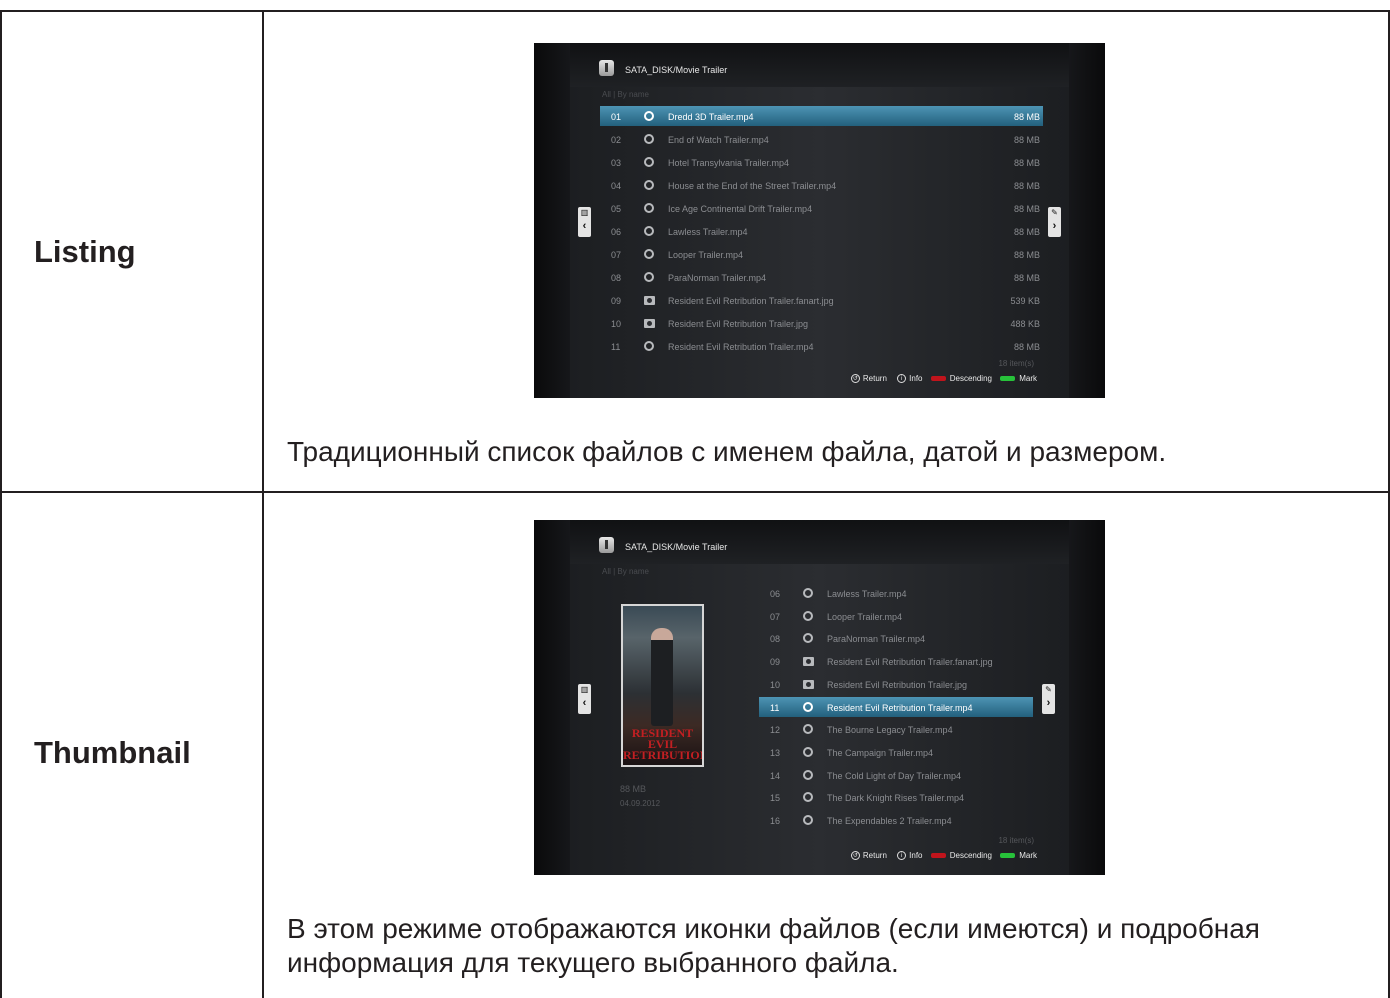  I want to click on file-row: 07 Looper Trailer.mp4 88 MB, so click(821, 254).